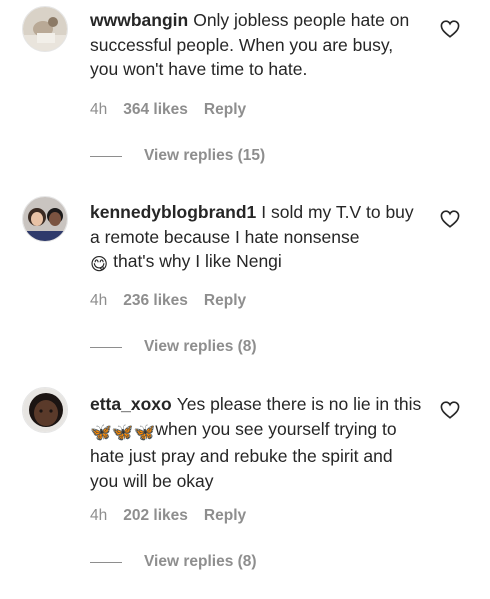 This screenshot has width=490, height=599. What do you see at coordinates (299, 404) in the screenshot?
I see `comment-body: Yes please there is no lie in this` at bounding box center [299, 404].